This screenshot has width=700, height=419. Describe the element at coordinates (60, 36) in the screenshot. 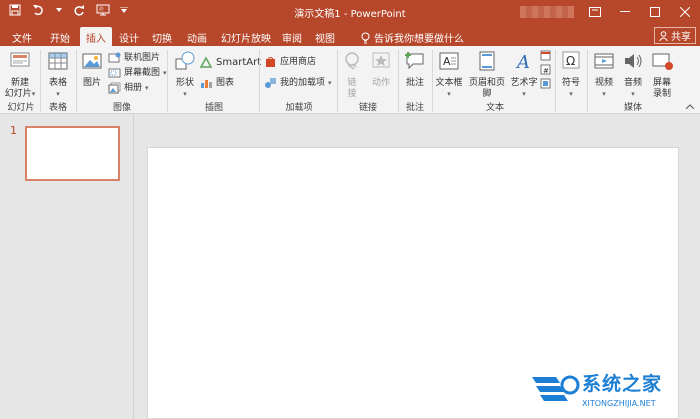

I see `tab-home: 开始` at that location.